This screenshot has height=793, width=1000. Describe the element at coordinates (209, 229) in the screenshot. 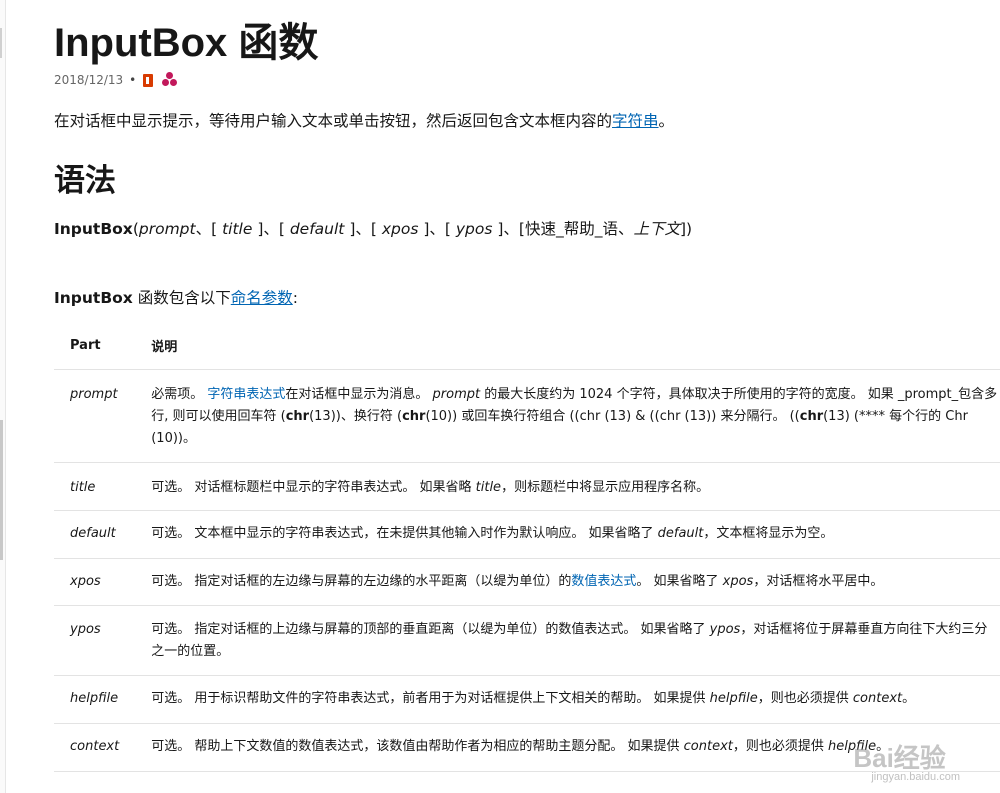

I see `syntax-sep: 、[` at that location.